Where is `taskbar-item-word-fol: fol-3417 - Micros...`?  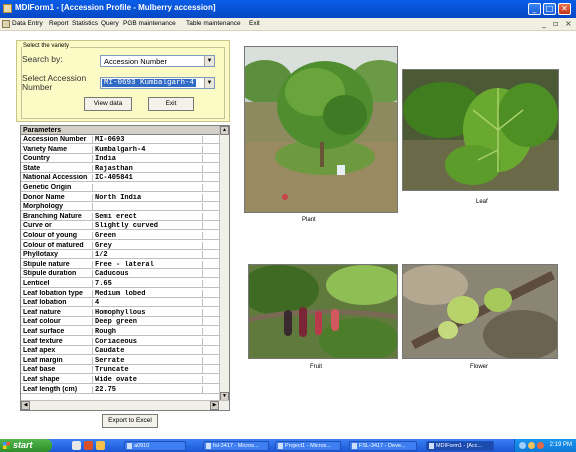
taskbar-item-word-fol: fol-3417 - Micros... is located at coordinates (236, 446).